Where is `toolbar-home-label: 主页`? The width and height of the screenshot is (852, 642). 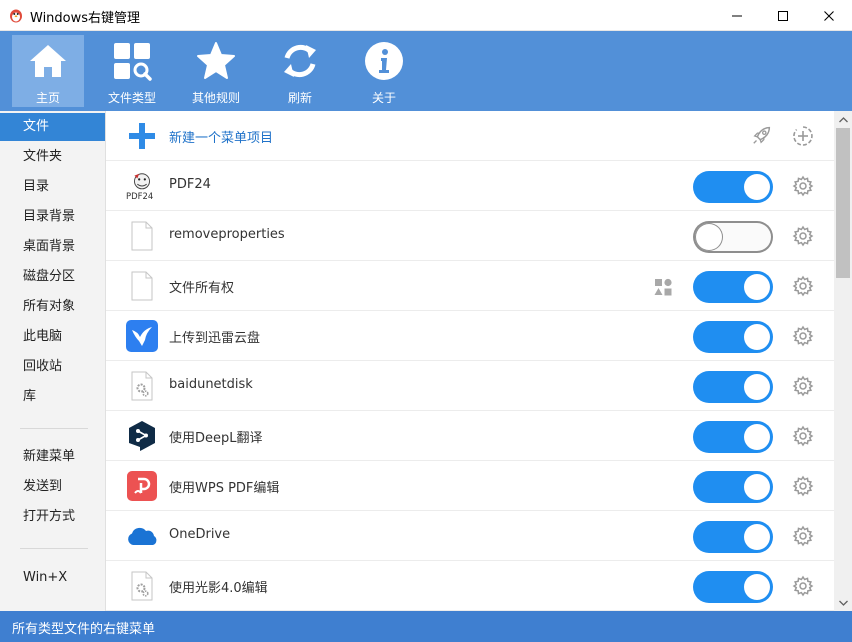 toolbar-home-label: 主页 is located at coordinates (47, 98).